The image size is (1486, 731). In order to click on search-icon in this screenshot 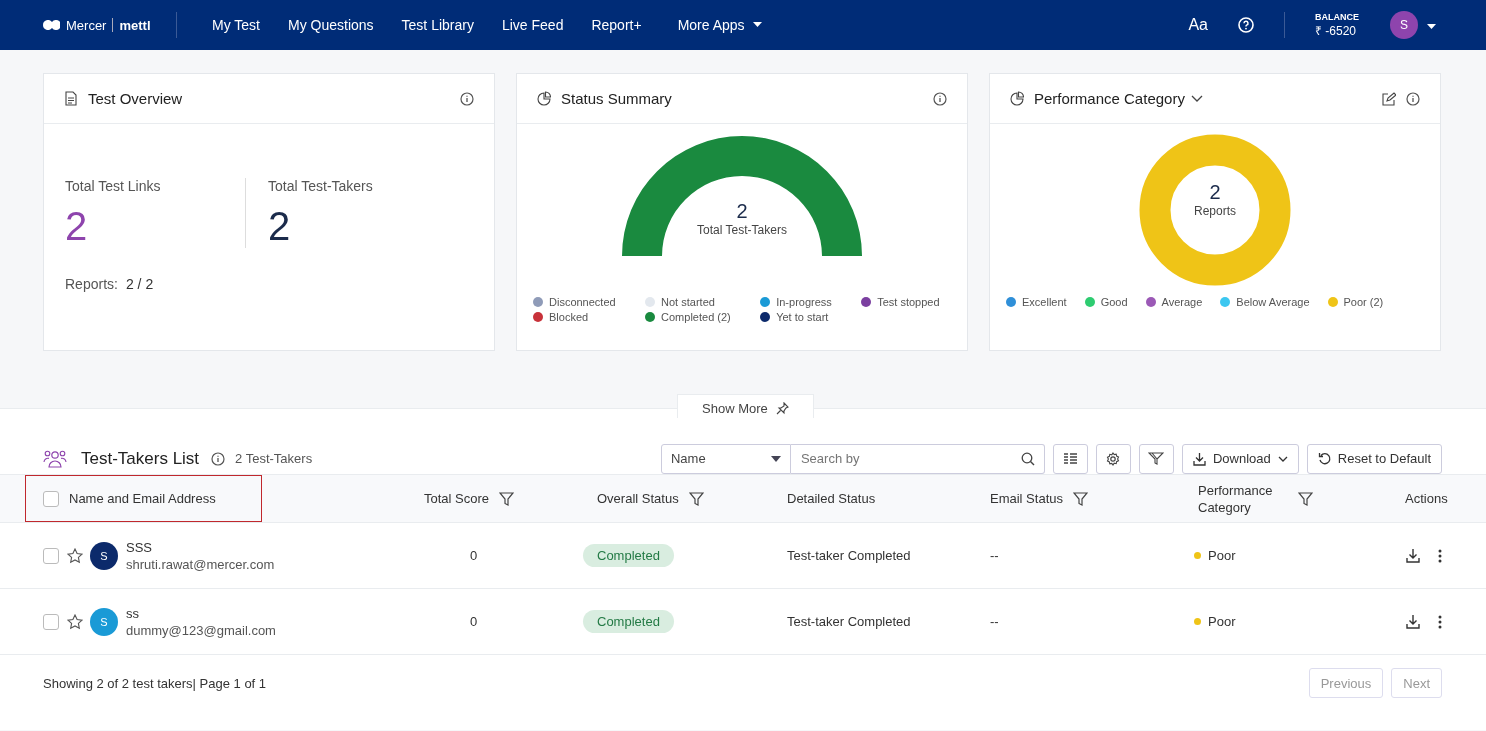, I will do `click(1027, 458)`.